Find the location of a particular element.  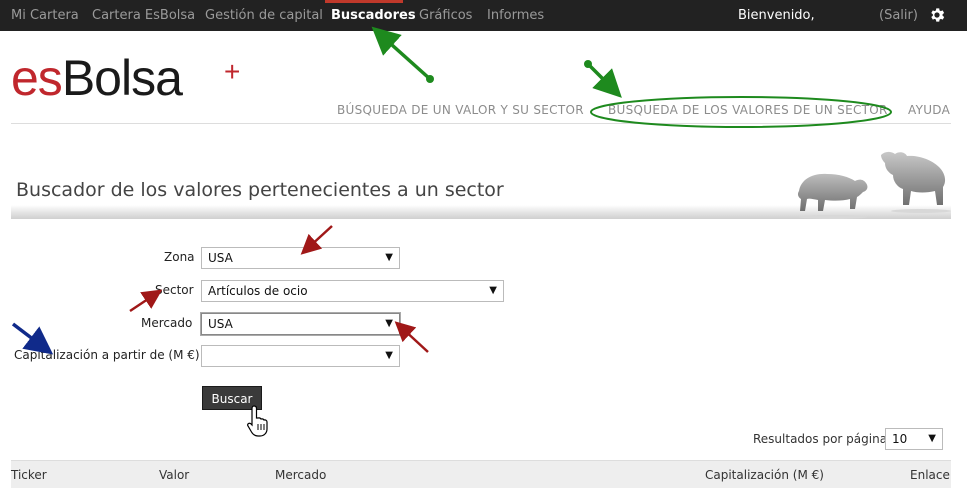

nav-item-informes: Informes is located at coordinates (515, 15).